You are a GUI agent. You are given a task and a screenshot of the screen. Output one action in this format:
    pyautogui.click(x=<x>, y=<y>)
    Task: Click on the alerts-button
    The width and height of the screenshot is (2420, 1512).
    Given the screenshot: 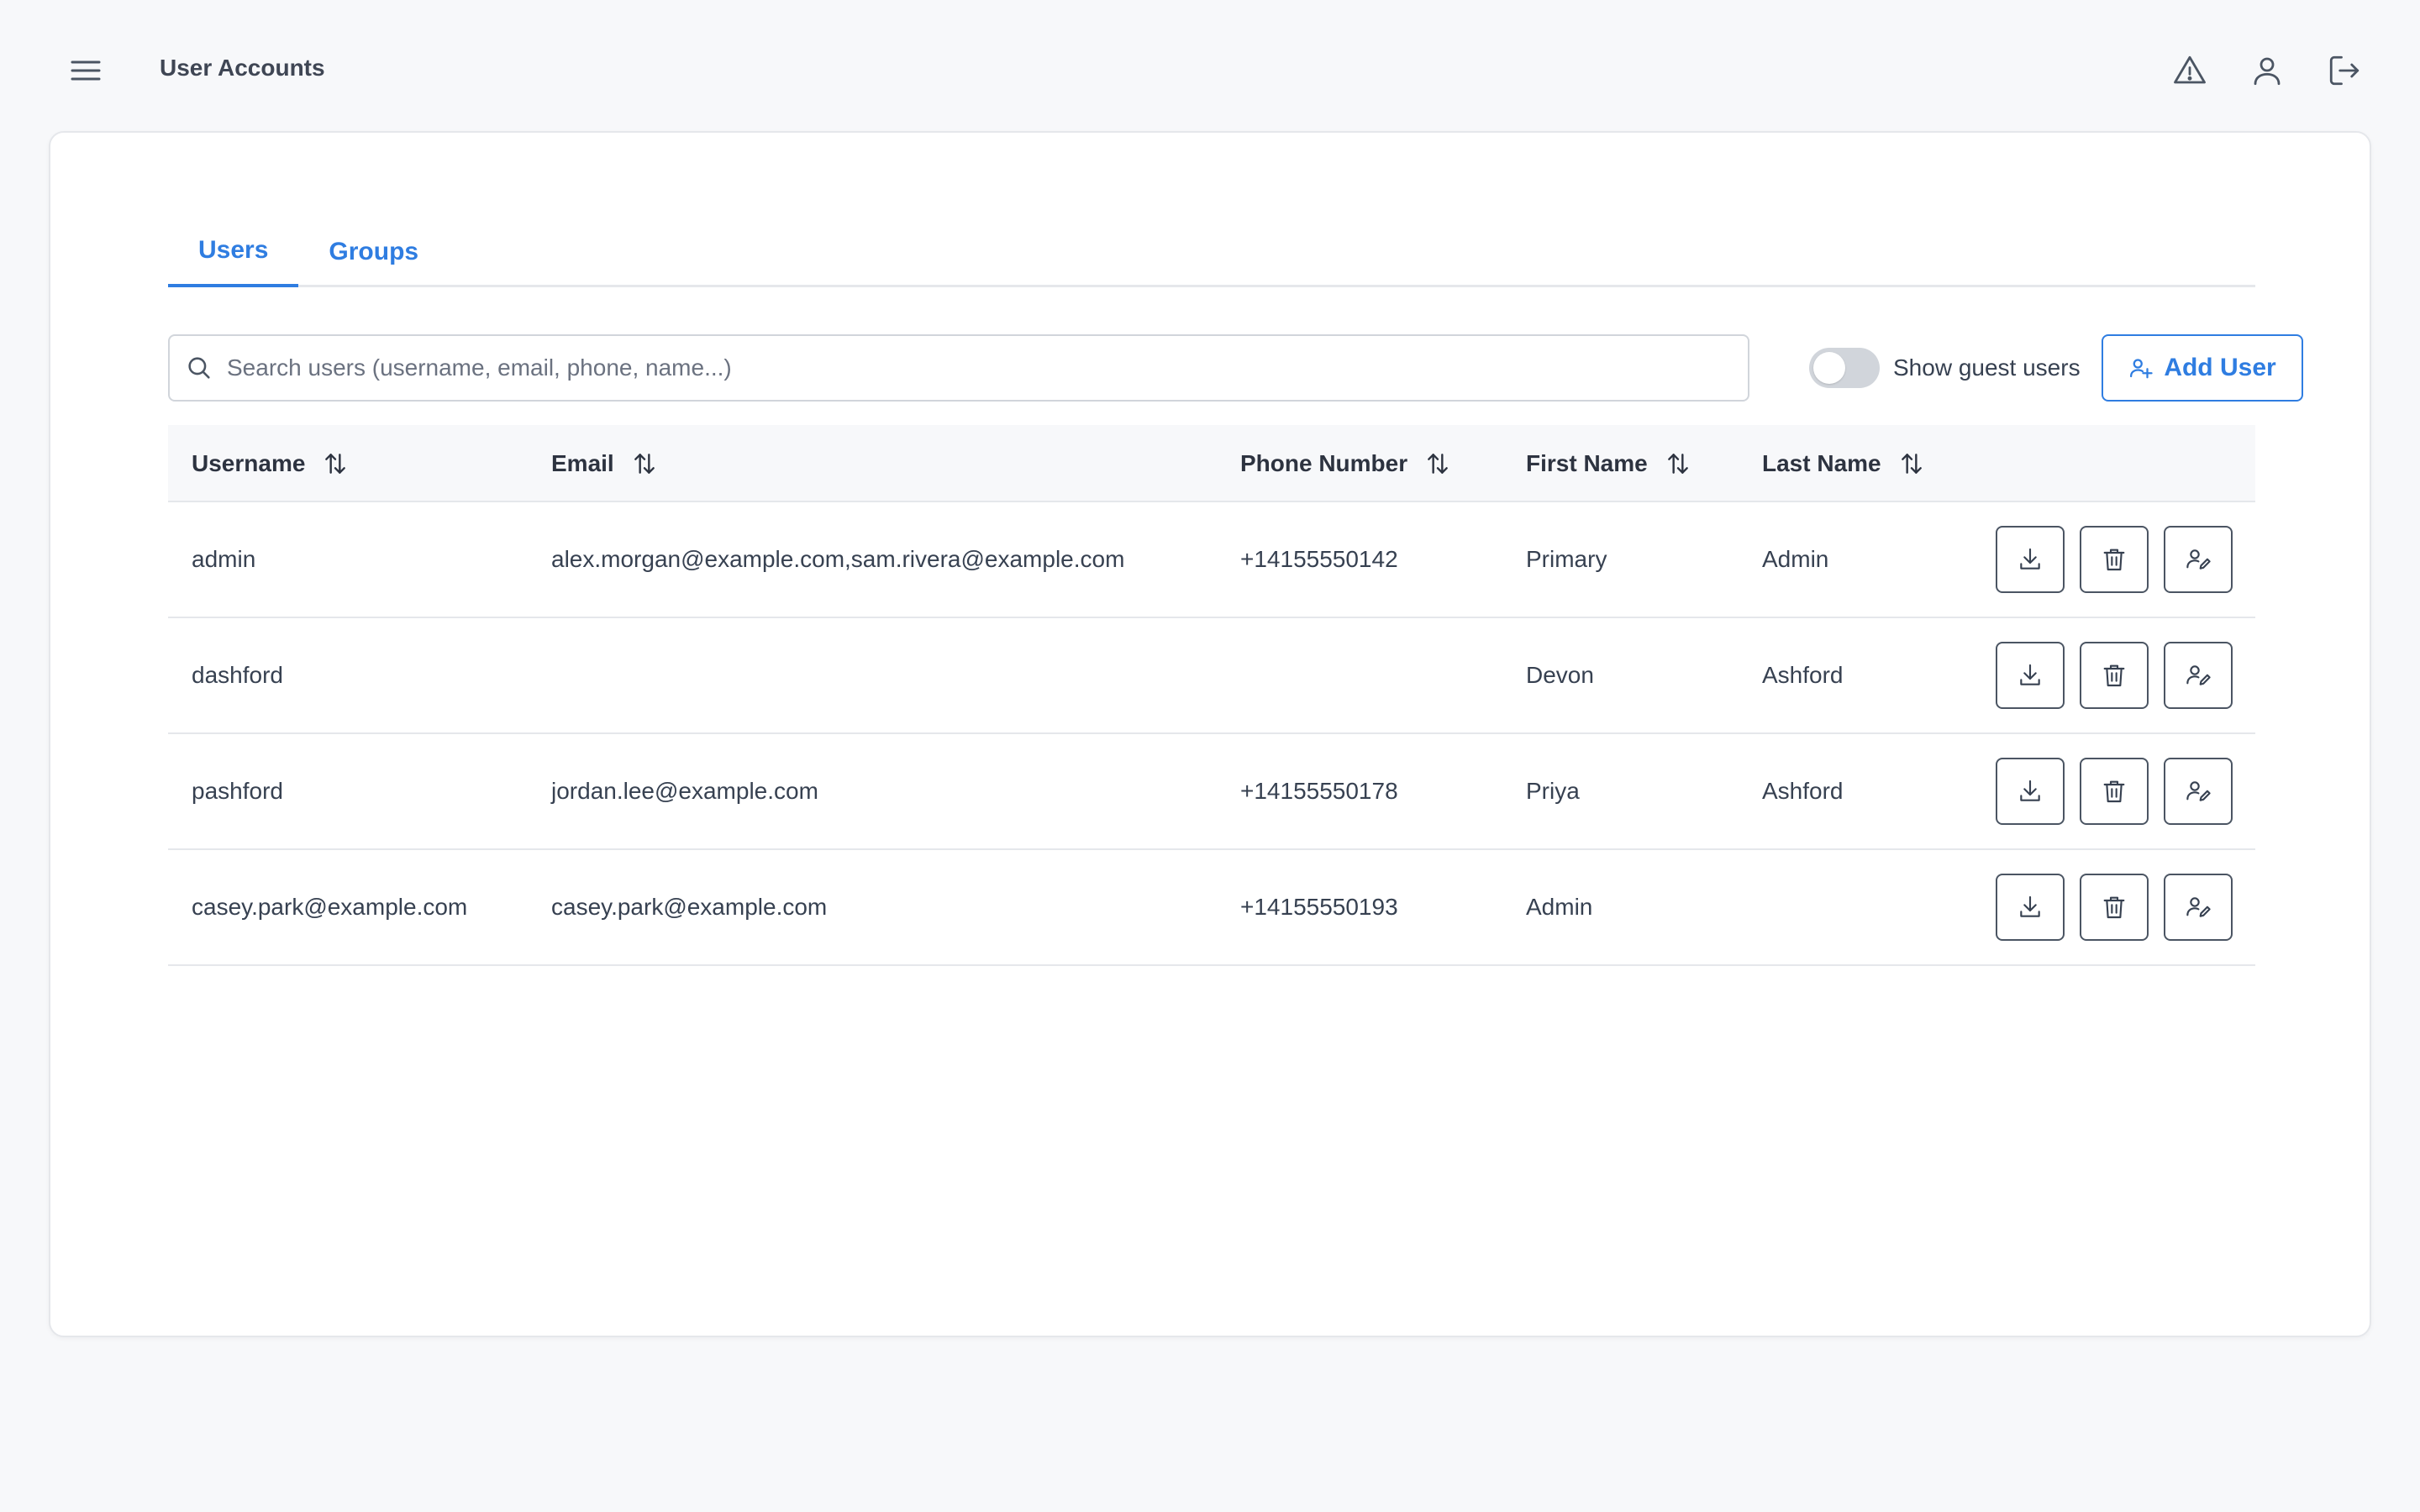 What is the action you would take?
    pyautogui.click(x=2190, y=70)
    